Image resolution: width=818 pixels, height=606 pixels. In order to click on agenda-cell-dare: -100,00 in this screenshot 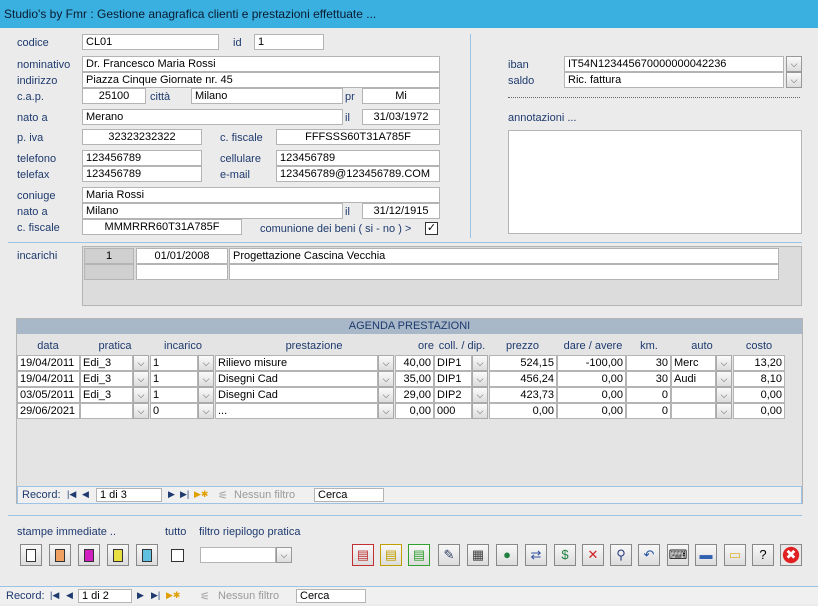, I will do `click(591, 363)`.